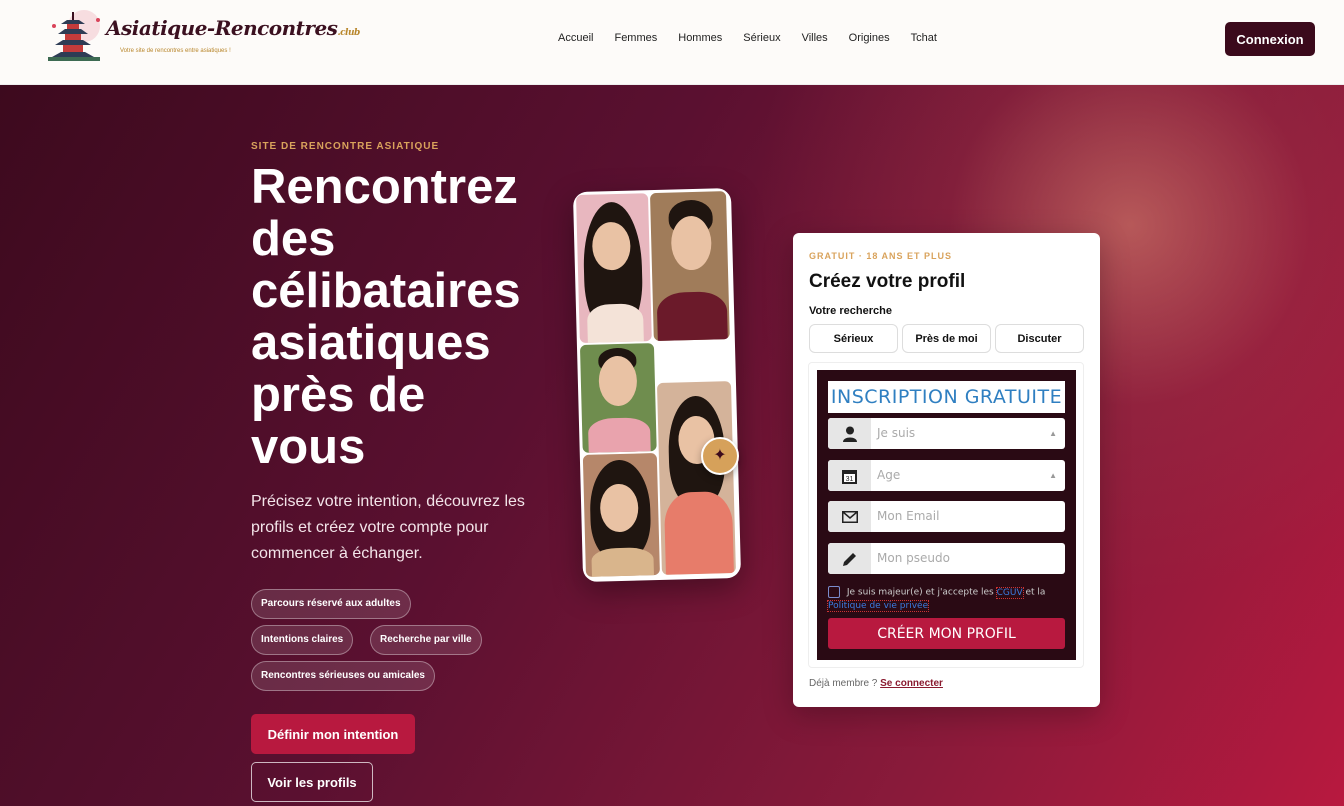 The height and width of the screenshot is (806, 1344). What do you see at coordinates (222, 28) in the screenshot?
I see `logo-wordmark: Asiatique-Rencontres` at bounding box center [222, 28].